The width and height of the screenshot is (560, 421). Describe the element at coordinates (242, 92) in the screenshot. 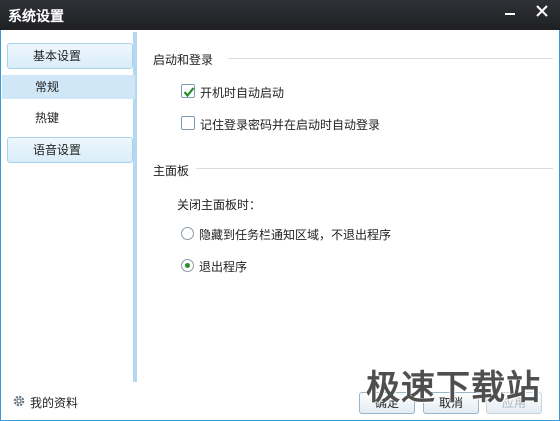

I see `auto-start-label: 开机时自动启动` at that location.